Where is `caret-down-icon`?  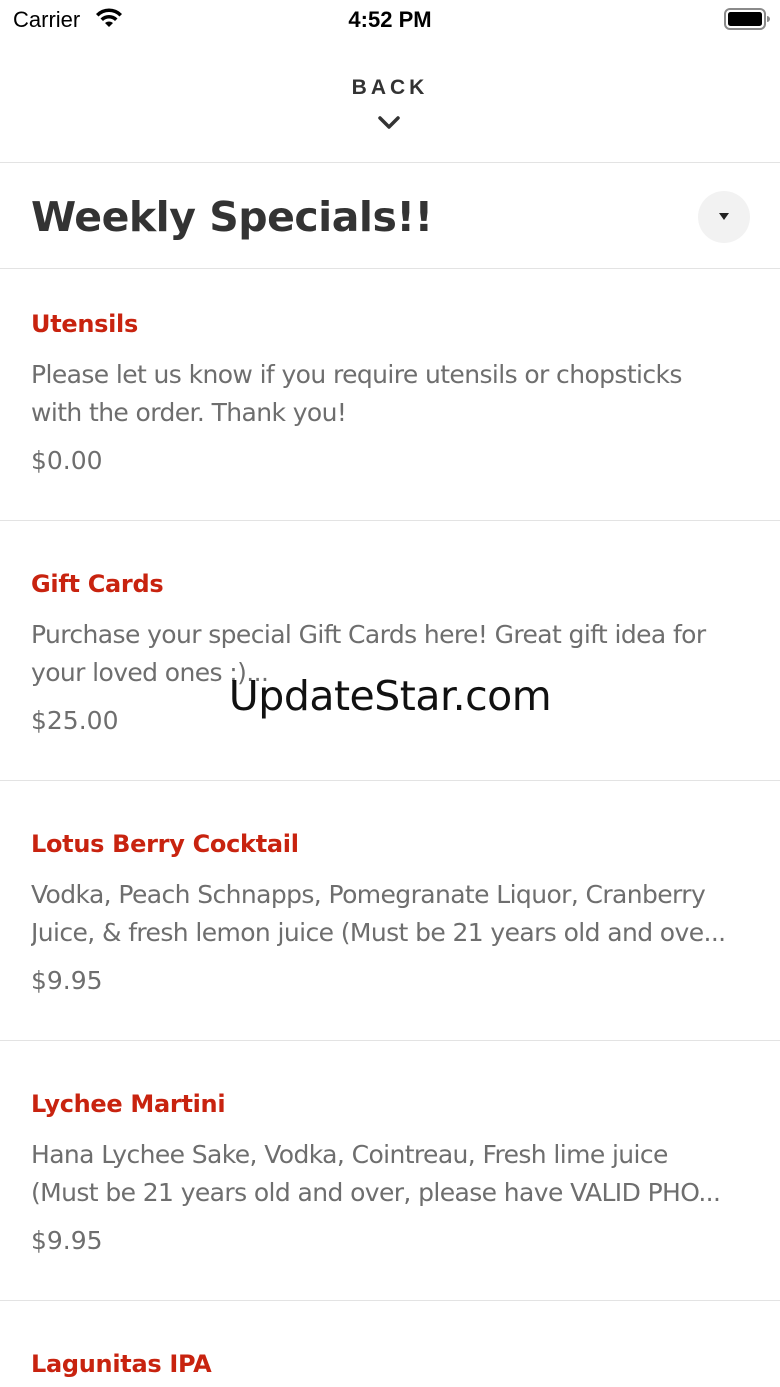
caret-down-icon is located at coordinates (724, 216).